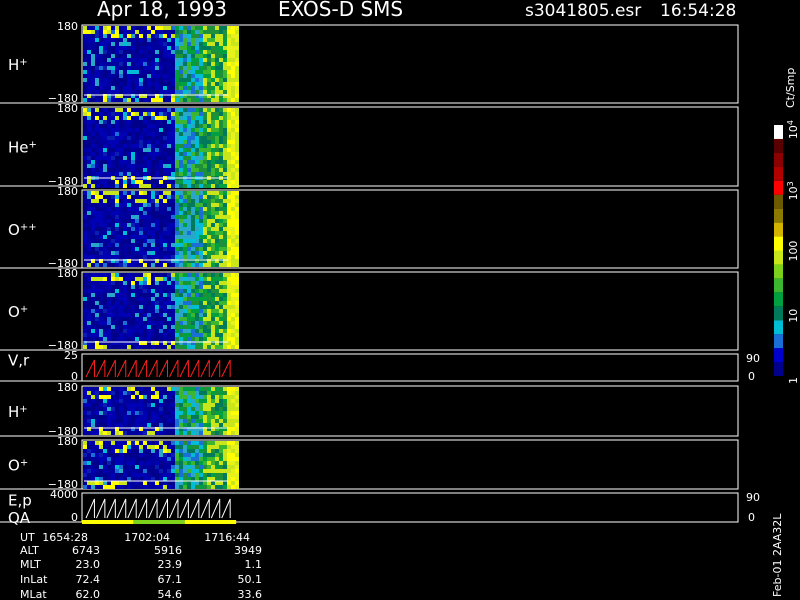 The width and height of the screenshot is (800, 600). I want to click on panel-op2: 180−180O+, so click(369, 463).